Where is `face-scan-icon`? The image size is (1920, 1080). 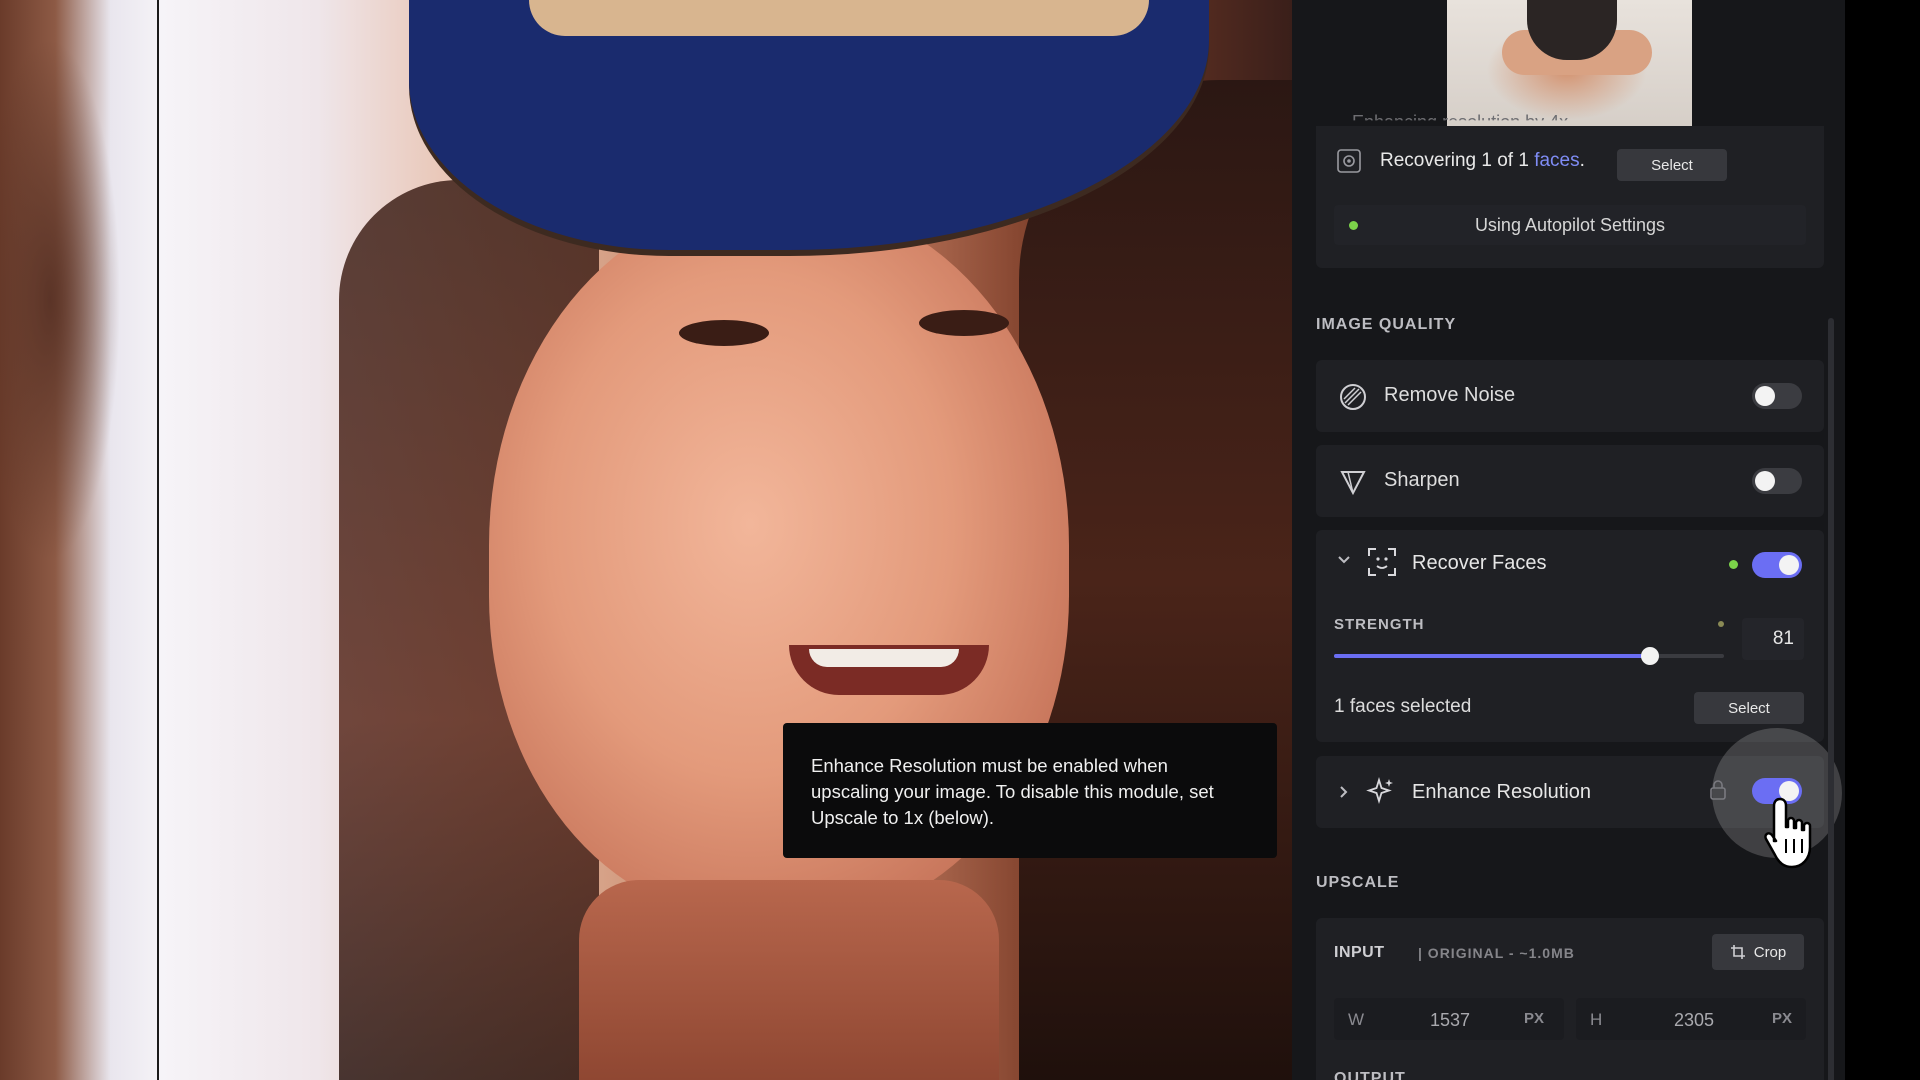
face-scan-icon is located at coordinates (1349, 161).